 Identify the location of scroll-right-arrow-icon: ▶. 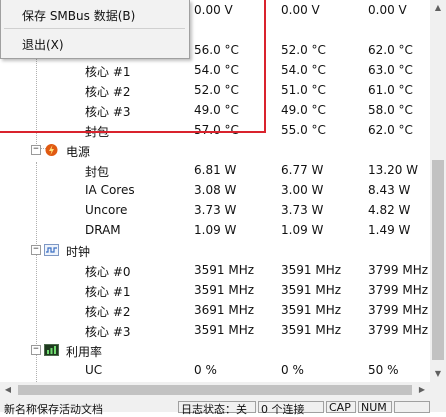
(422, 390).